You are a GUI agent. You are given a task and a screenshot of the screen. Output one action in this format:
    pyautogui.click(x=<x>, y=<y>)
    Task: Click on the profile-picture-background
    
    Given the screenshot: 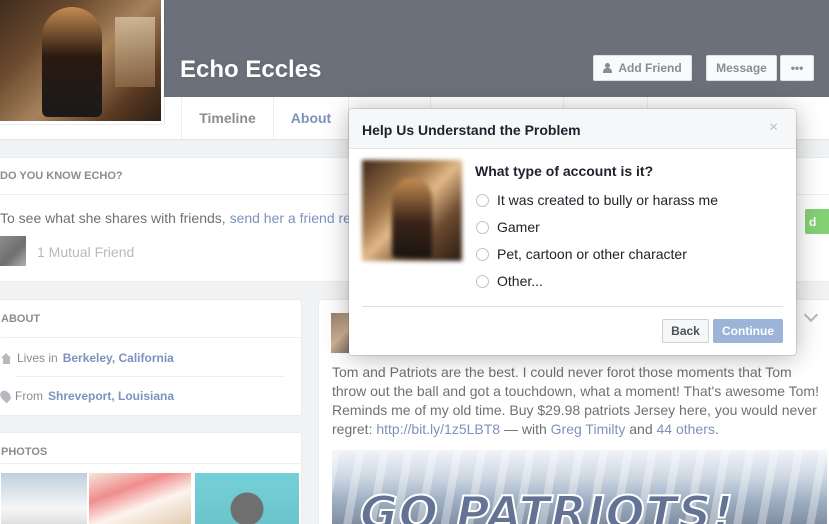 What is the action you would take?
    pyautogui.click(x=135, y=52)
    